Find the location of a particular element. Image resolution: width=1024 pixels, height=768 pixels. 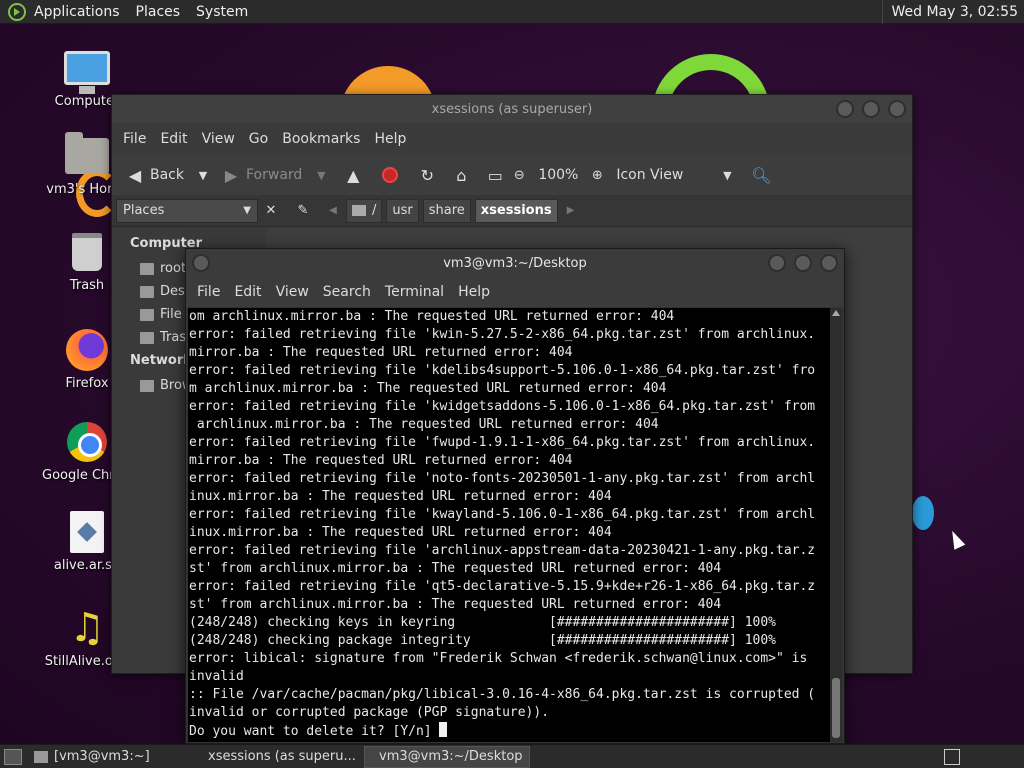

system-menu: System is located at coordinates (222, 12).